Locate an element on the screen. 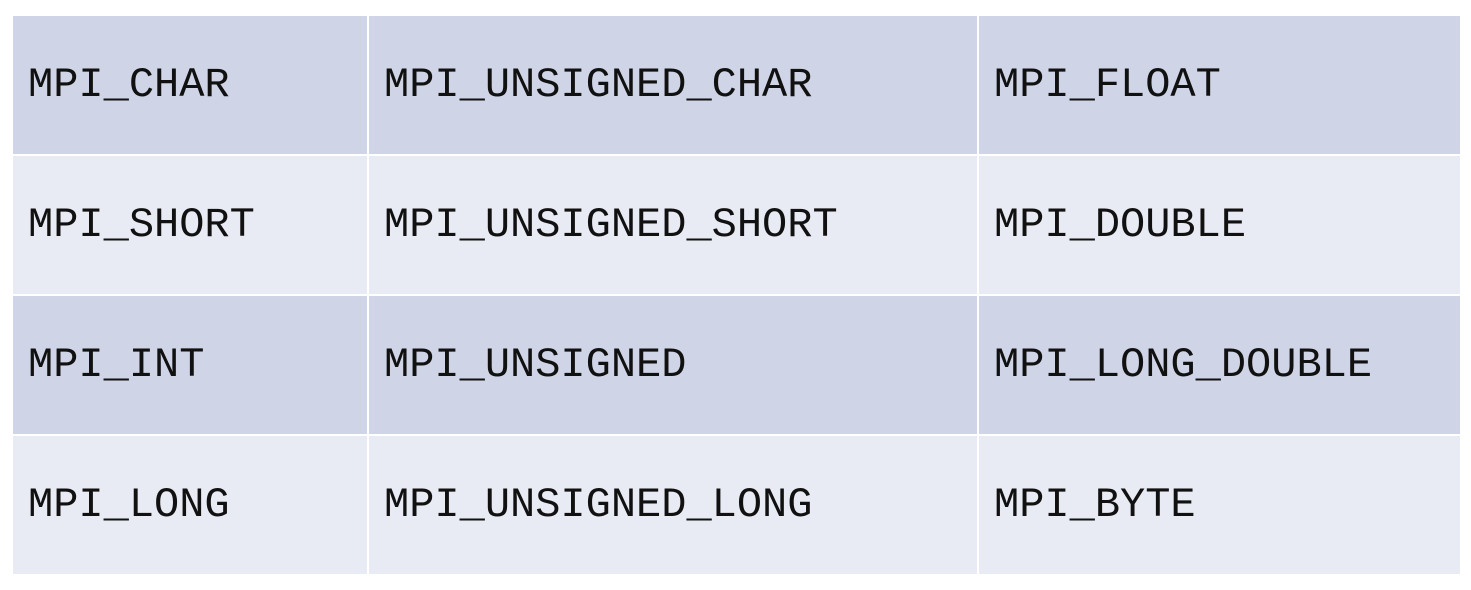  table-cell: MPI_LONG is located at coordinates (190, 505).